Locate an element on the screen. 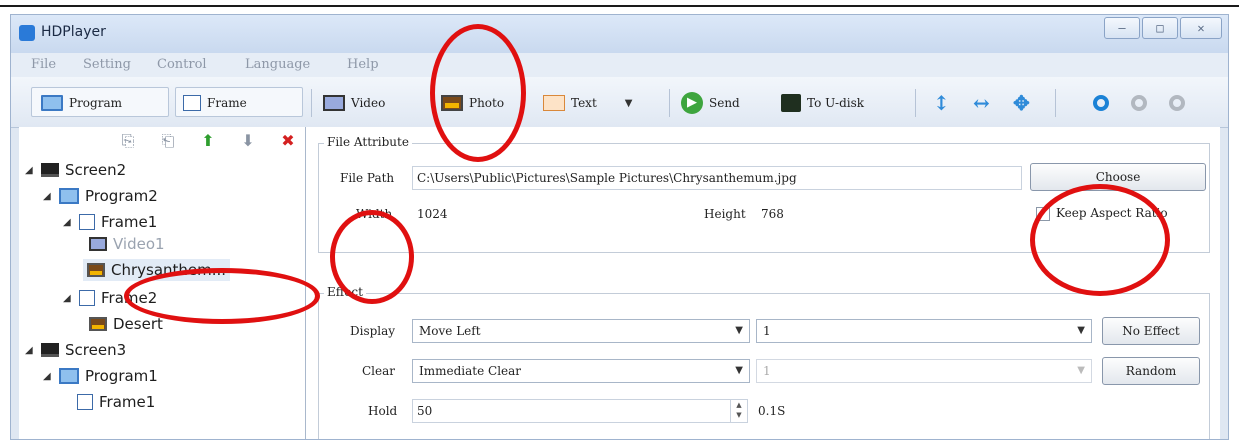  menu-bar: File Setting Control Language Help is located at coordinates (619, 65).